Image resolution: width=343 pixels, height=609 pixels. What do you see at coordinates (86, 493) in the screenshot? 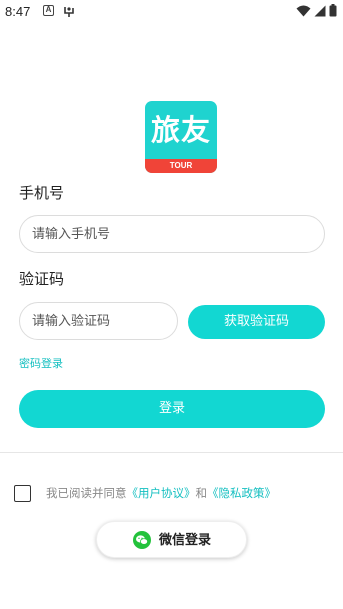
I see `agreement-prefix: 我已阅读并同意` at bounding box center [86, 493].